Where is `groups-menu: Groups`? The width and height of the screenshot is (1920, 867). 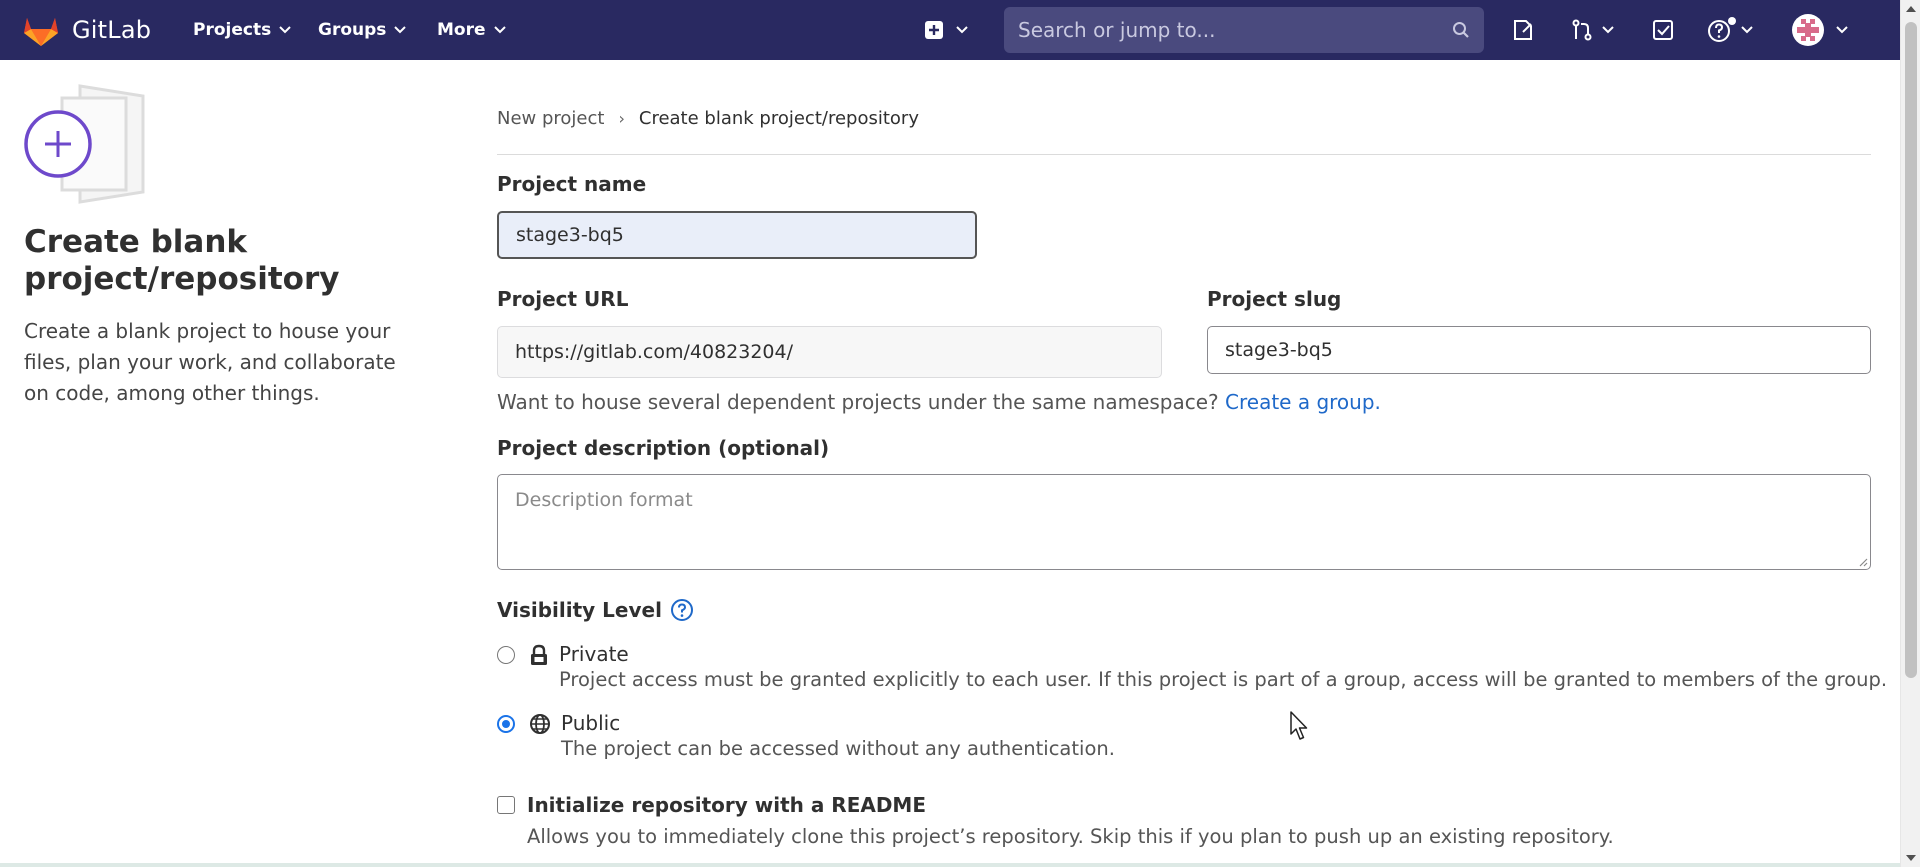
groups-menu: Groups is located at coordinates (362, 30).